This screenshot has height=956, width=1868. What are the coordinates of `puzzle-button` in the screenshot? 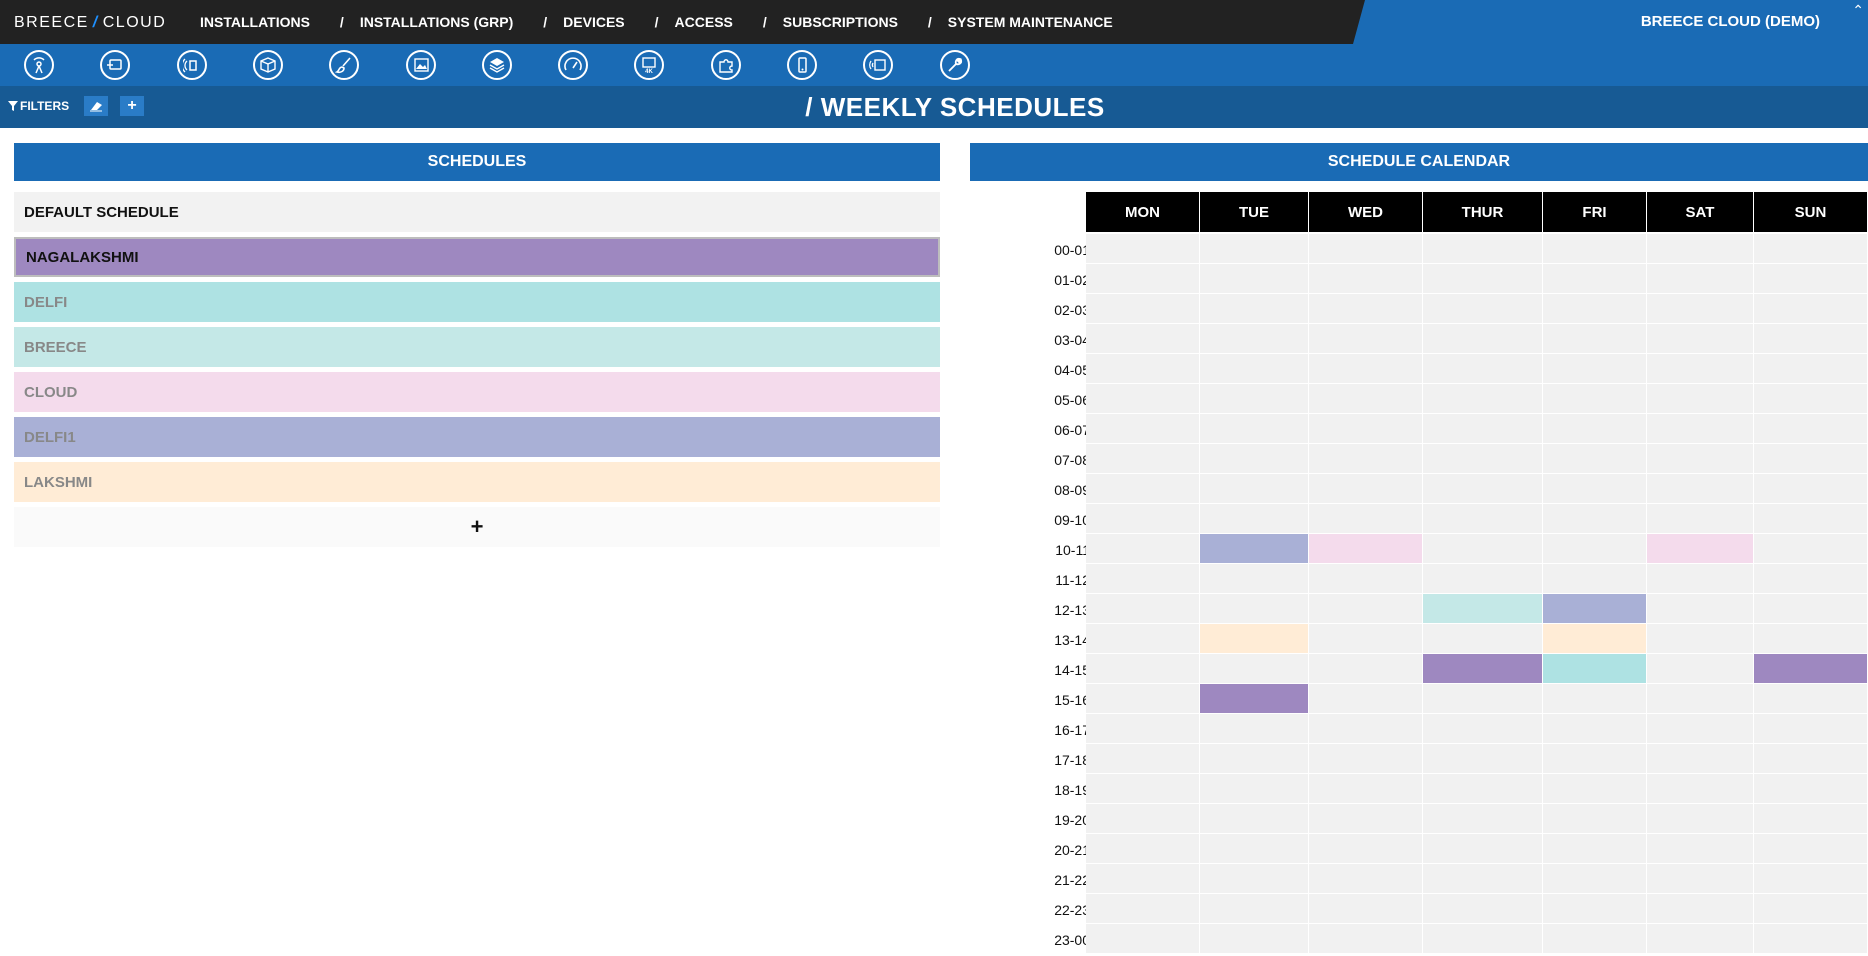 It's located at (725, 65).